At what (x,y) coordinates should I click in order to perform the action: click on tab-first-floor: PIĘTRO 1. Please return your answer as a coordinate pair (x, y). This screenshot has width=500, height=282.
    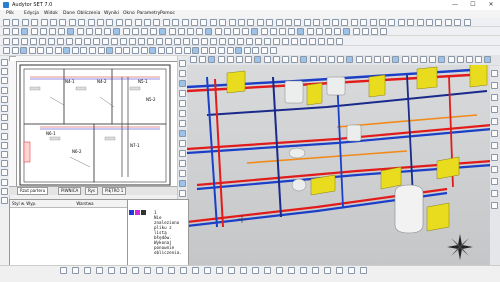
    Looking at the image, I should click on (114, 191).